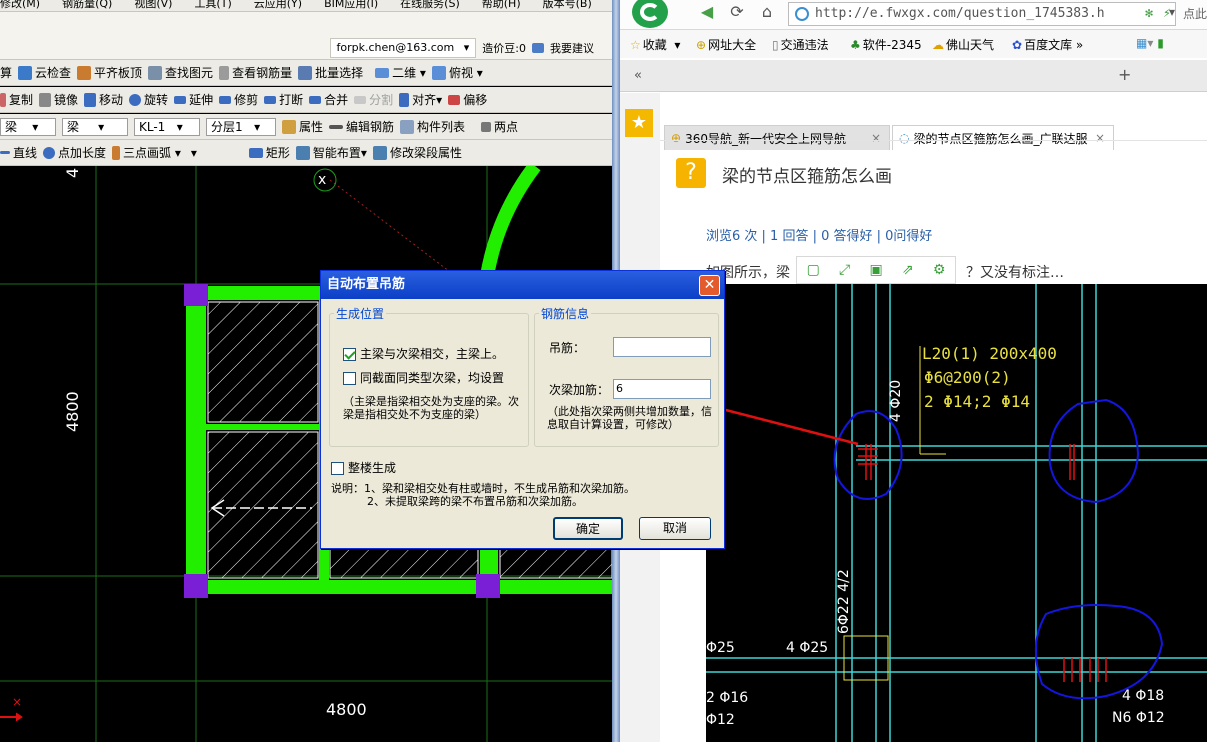  I want to click on dialog-title: 自动布置吊筋, so click(366, 284).